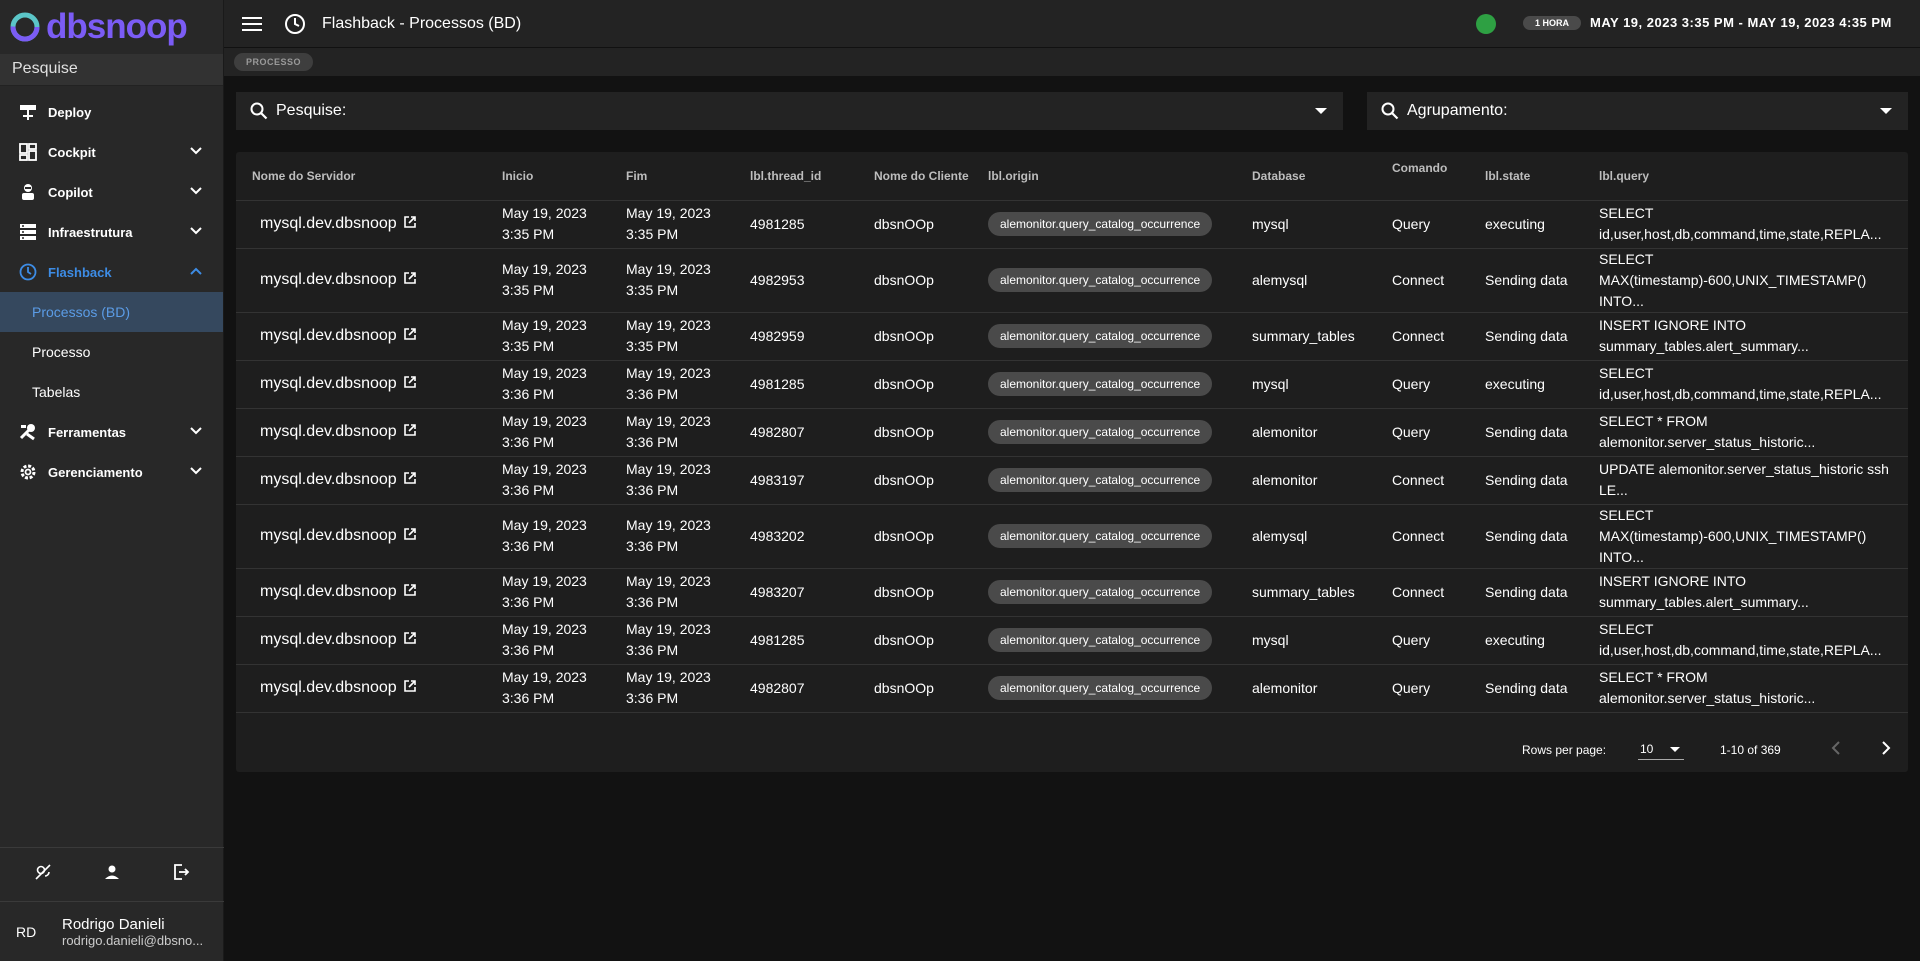 The image size is (1920, 961). What do you see at coordinates (111, 112) in the screenshot?
I see `sidebar-item-deploy: Deploy` at bounding box center [111, 112].